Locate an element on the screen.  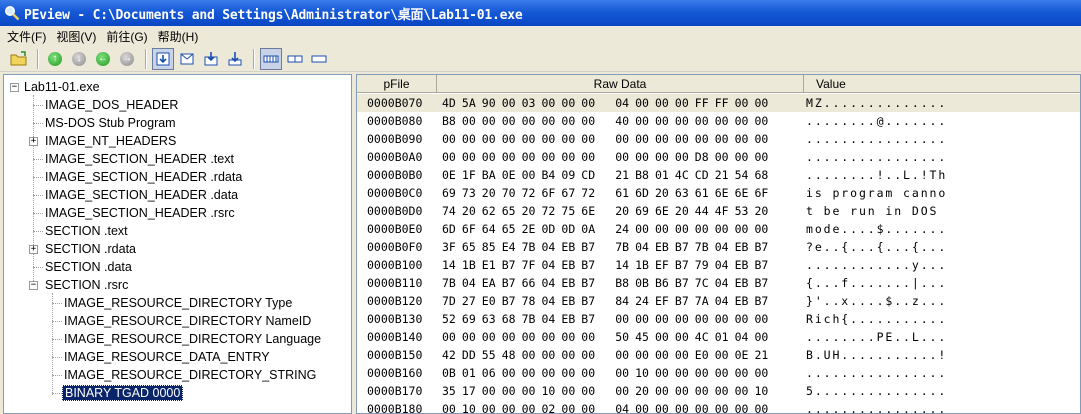
hex-byte: 0A is located at coordinates (591, 229).